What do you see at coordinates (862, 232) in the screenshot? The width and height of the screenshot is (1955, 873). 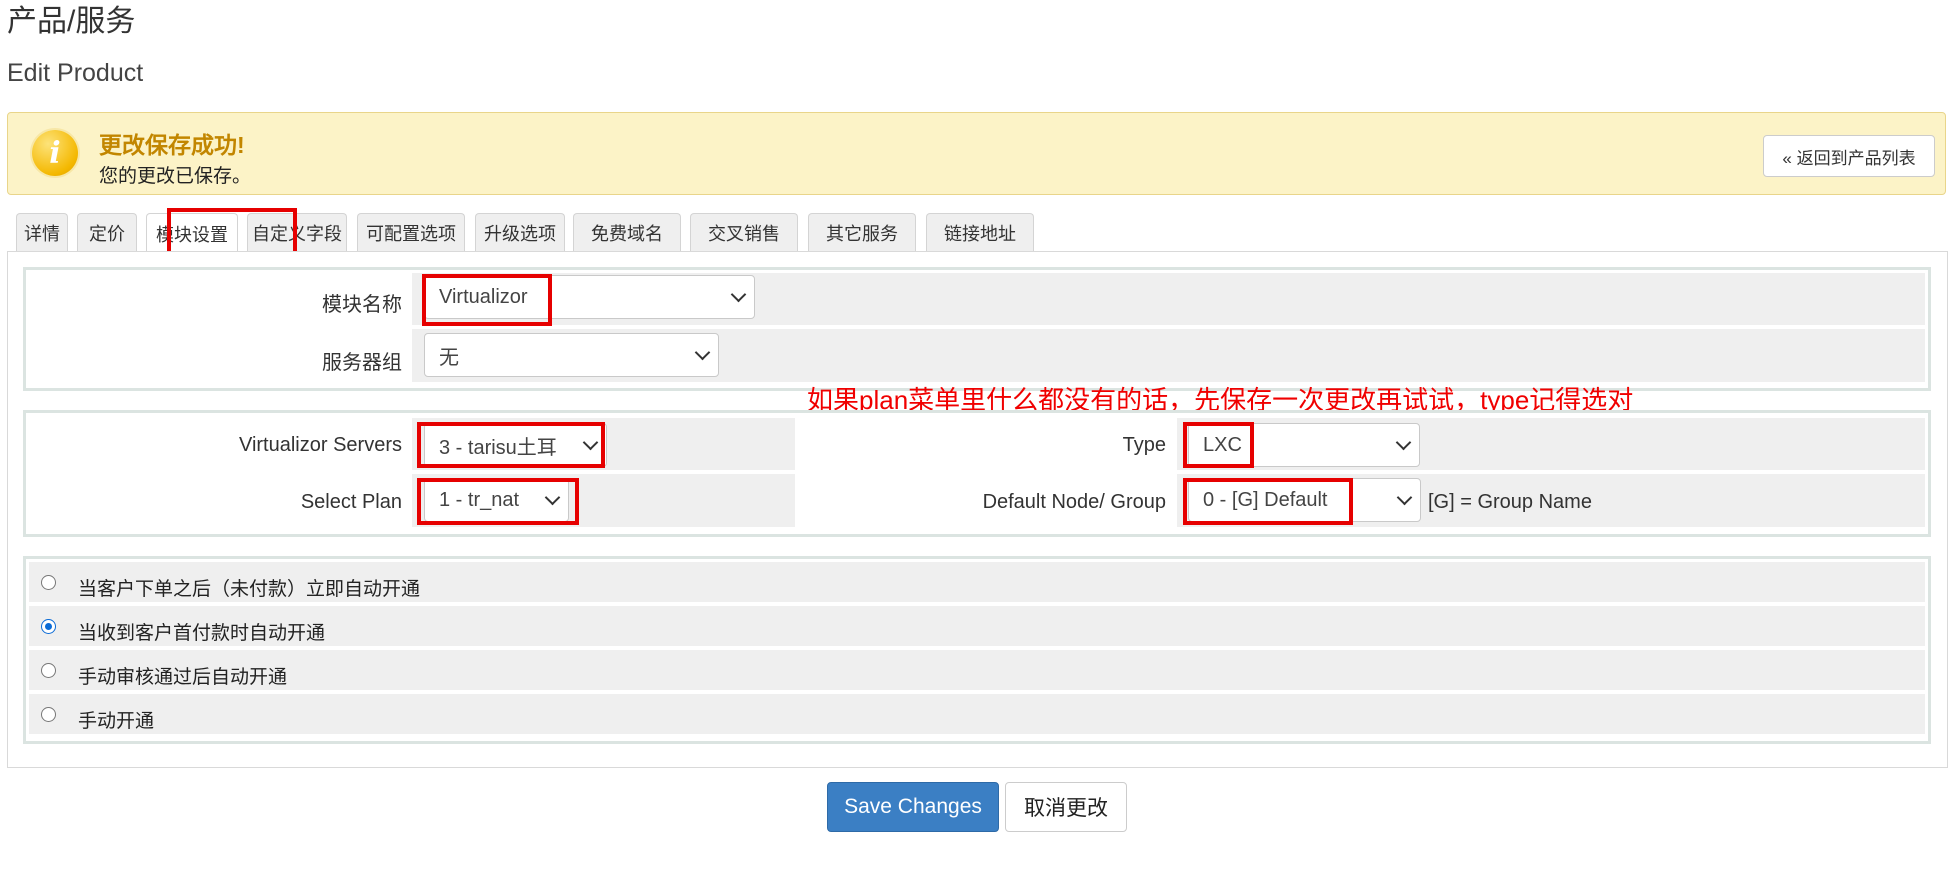 I see `tab-other: 其它服务` at bounding box center [862, 232].